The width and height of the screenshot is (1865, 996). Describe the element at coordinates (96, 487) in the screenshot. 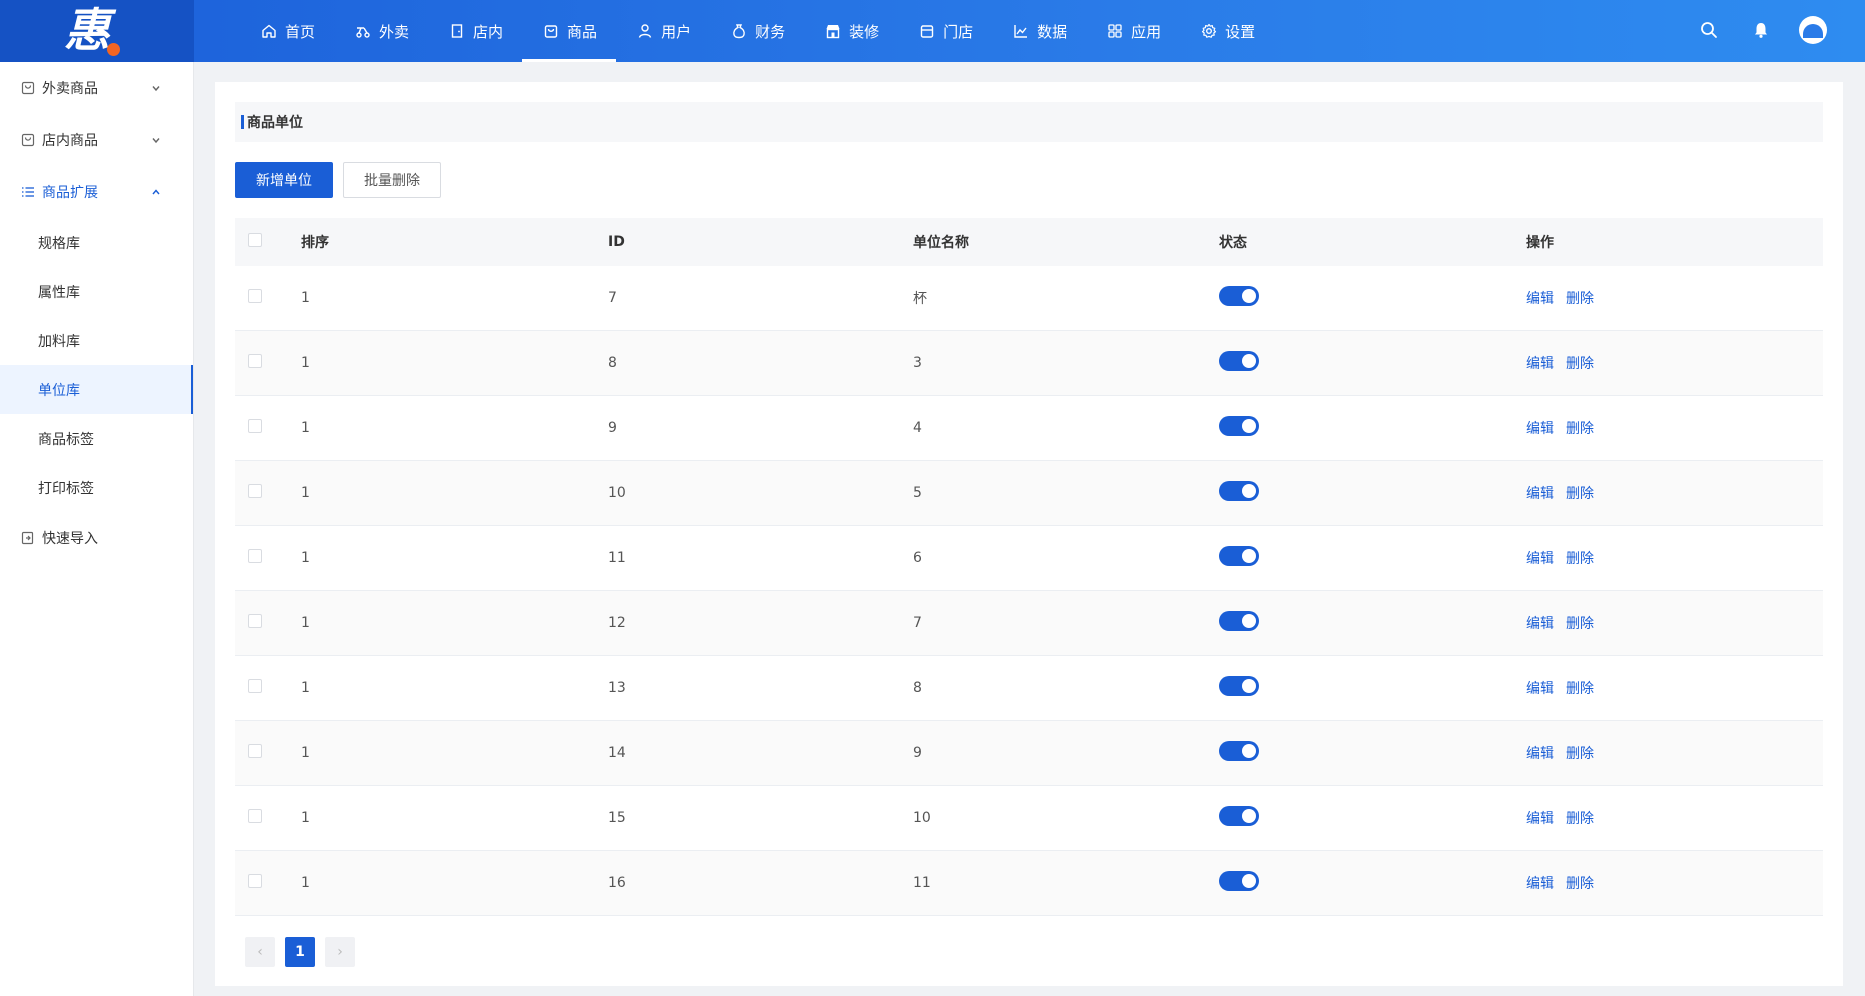

I see `sidebar-item-5: 打印标签` at that location.